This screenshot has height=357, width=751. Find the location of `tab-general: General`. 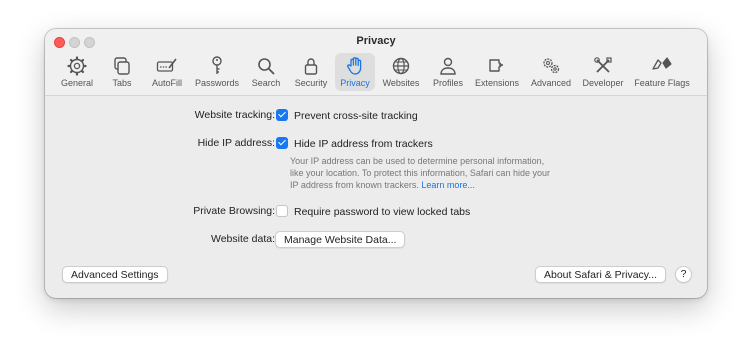

tab-general: General is located at coordinates (77, 72).